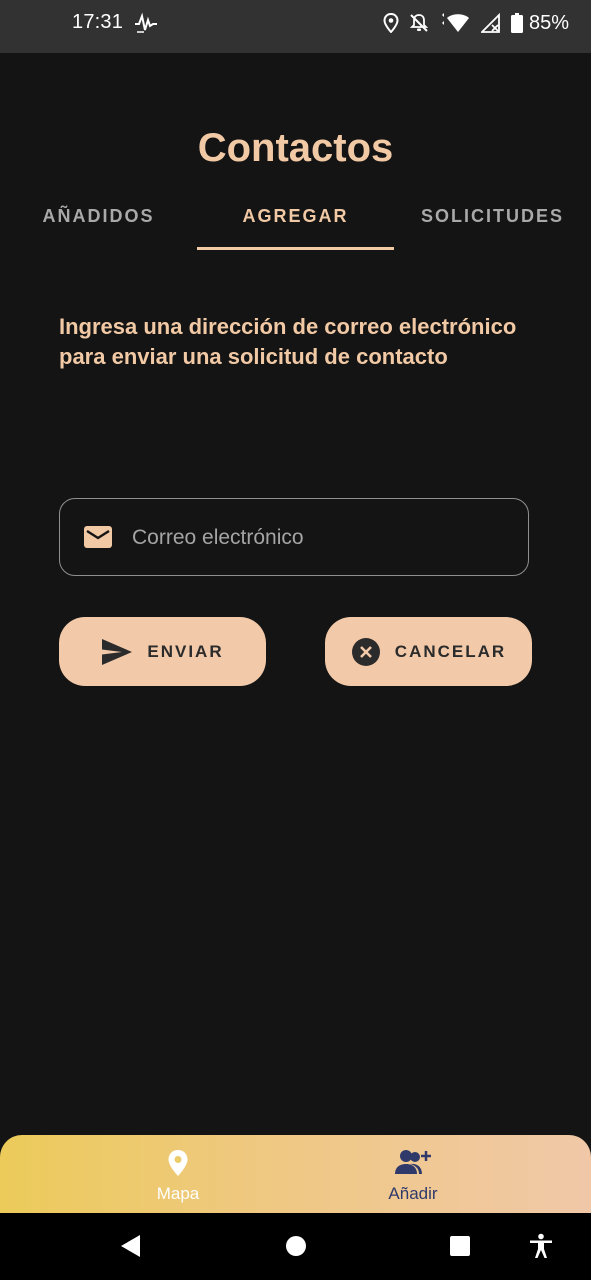  What do you see at coordinates (492, 223) in the screenshot?
I see `tab-requests: SOLICITUDES` at bounding box center [492, 223].